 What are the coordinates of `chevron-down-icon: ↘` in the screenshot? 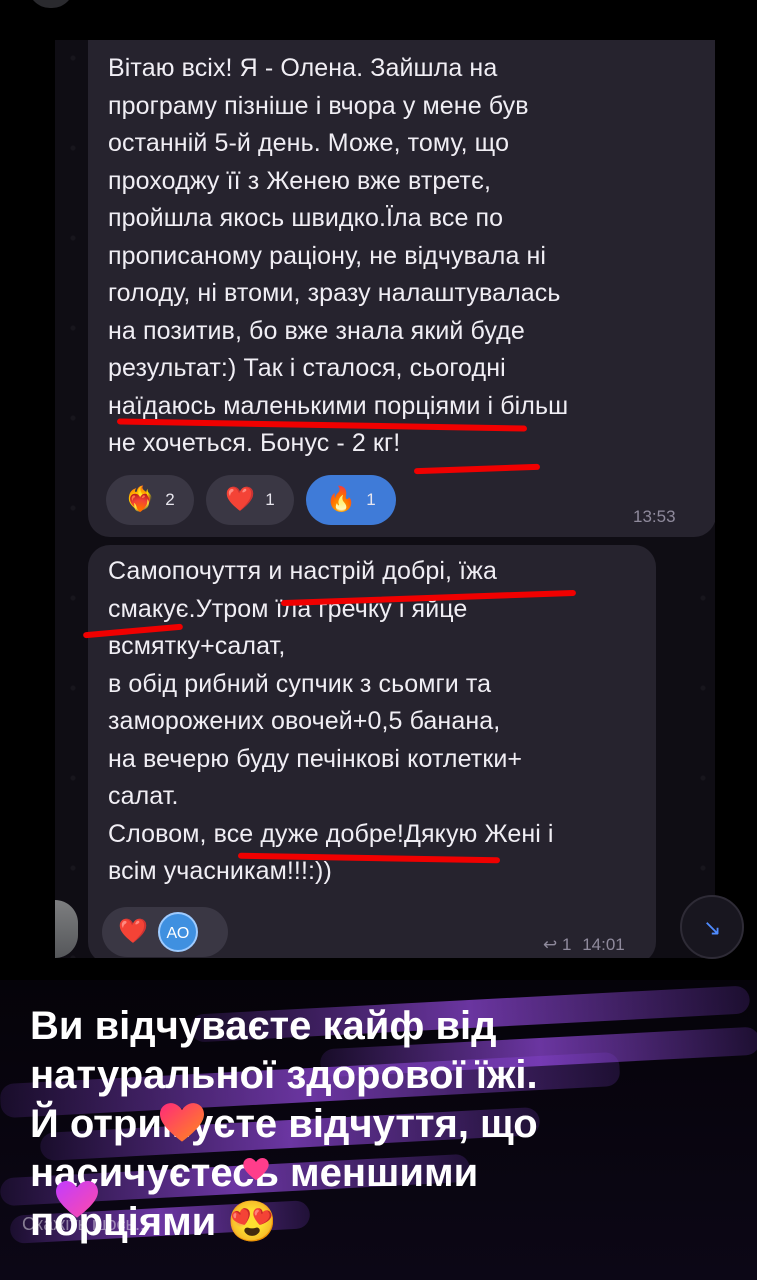 It's located at (712, 927).